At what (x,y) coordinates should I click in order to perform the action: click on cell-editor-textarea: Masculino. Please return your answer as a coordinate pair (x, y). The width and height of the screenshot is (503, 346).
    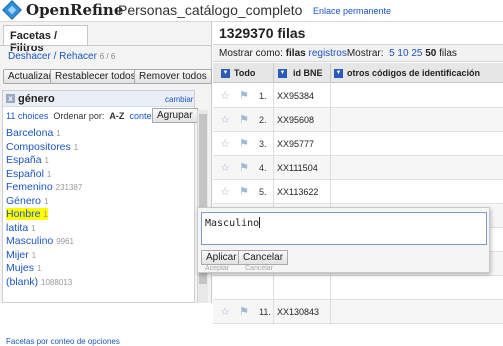
    Looking at the image, I should click on (344, 228).